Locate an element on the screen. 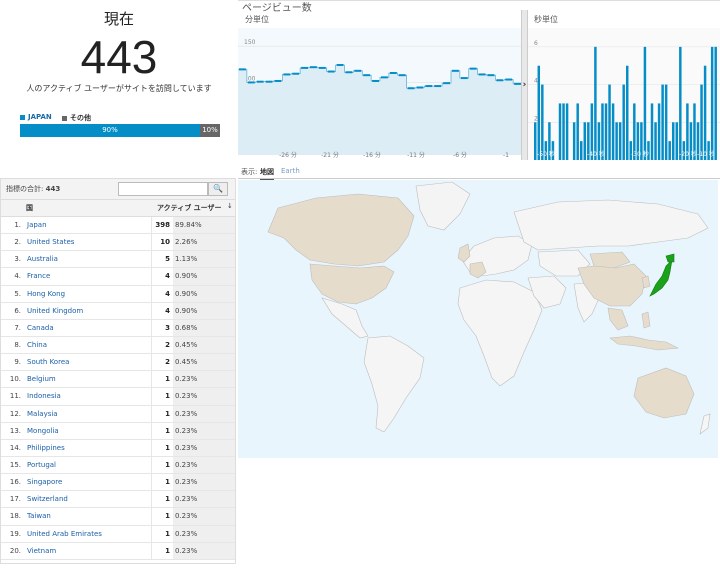 The height and width of the screenshot is (568, 720). table-row: 13. Mongolia 1 0.23% is located at coordinates (118, 431).